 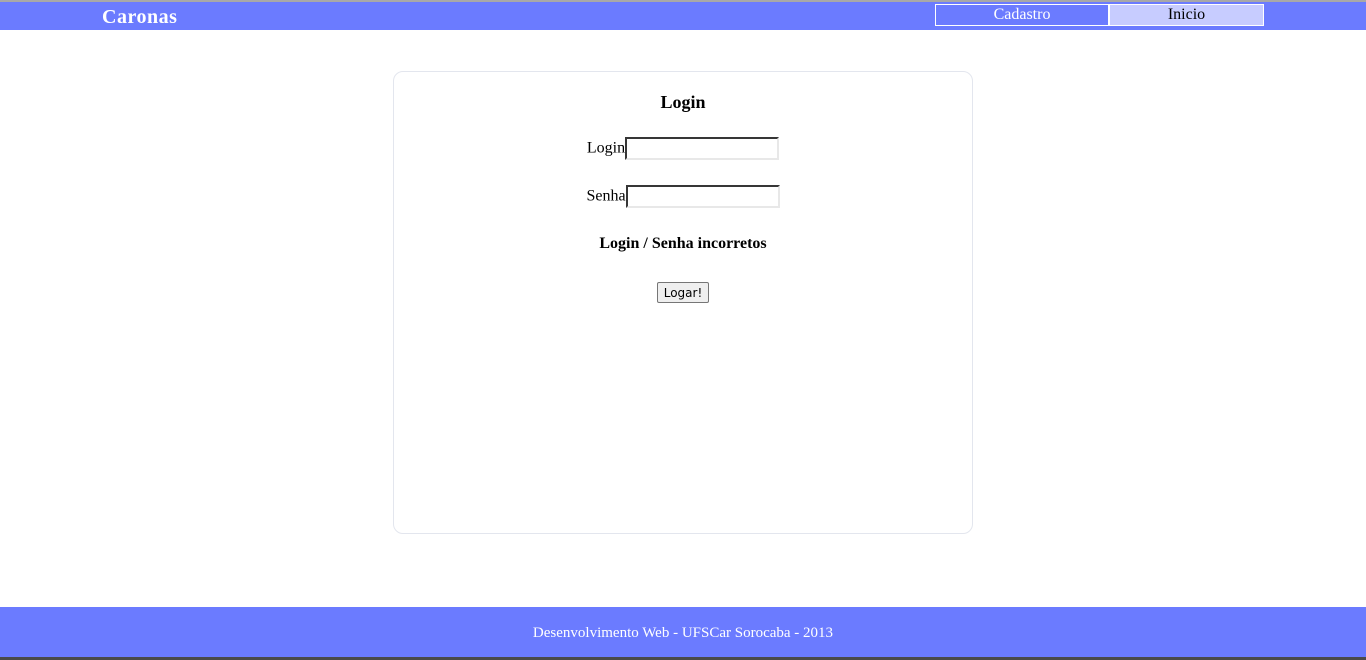 I want to click on login-input, so click(x=702, y=148).